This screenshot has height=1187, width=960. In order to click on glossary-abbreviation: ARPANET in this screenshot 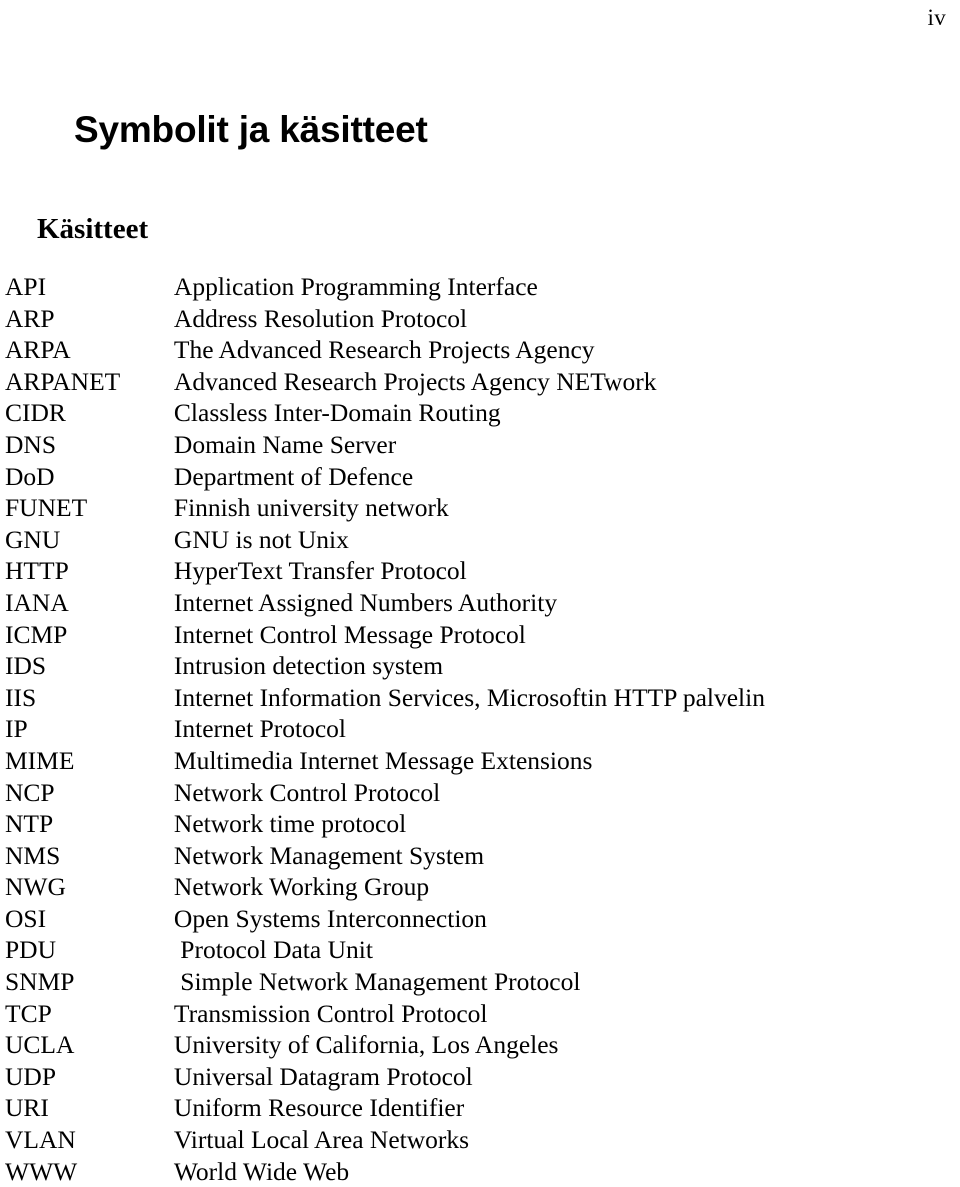, I will do `click(63, 381)`.